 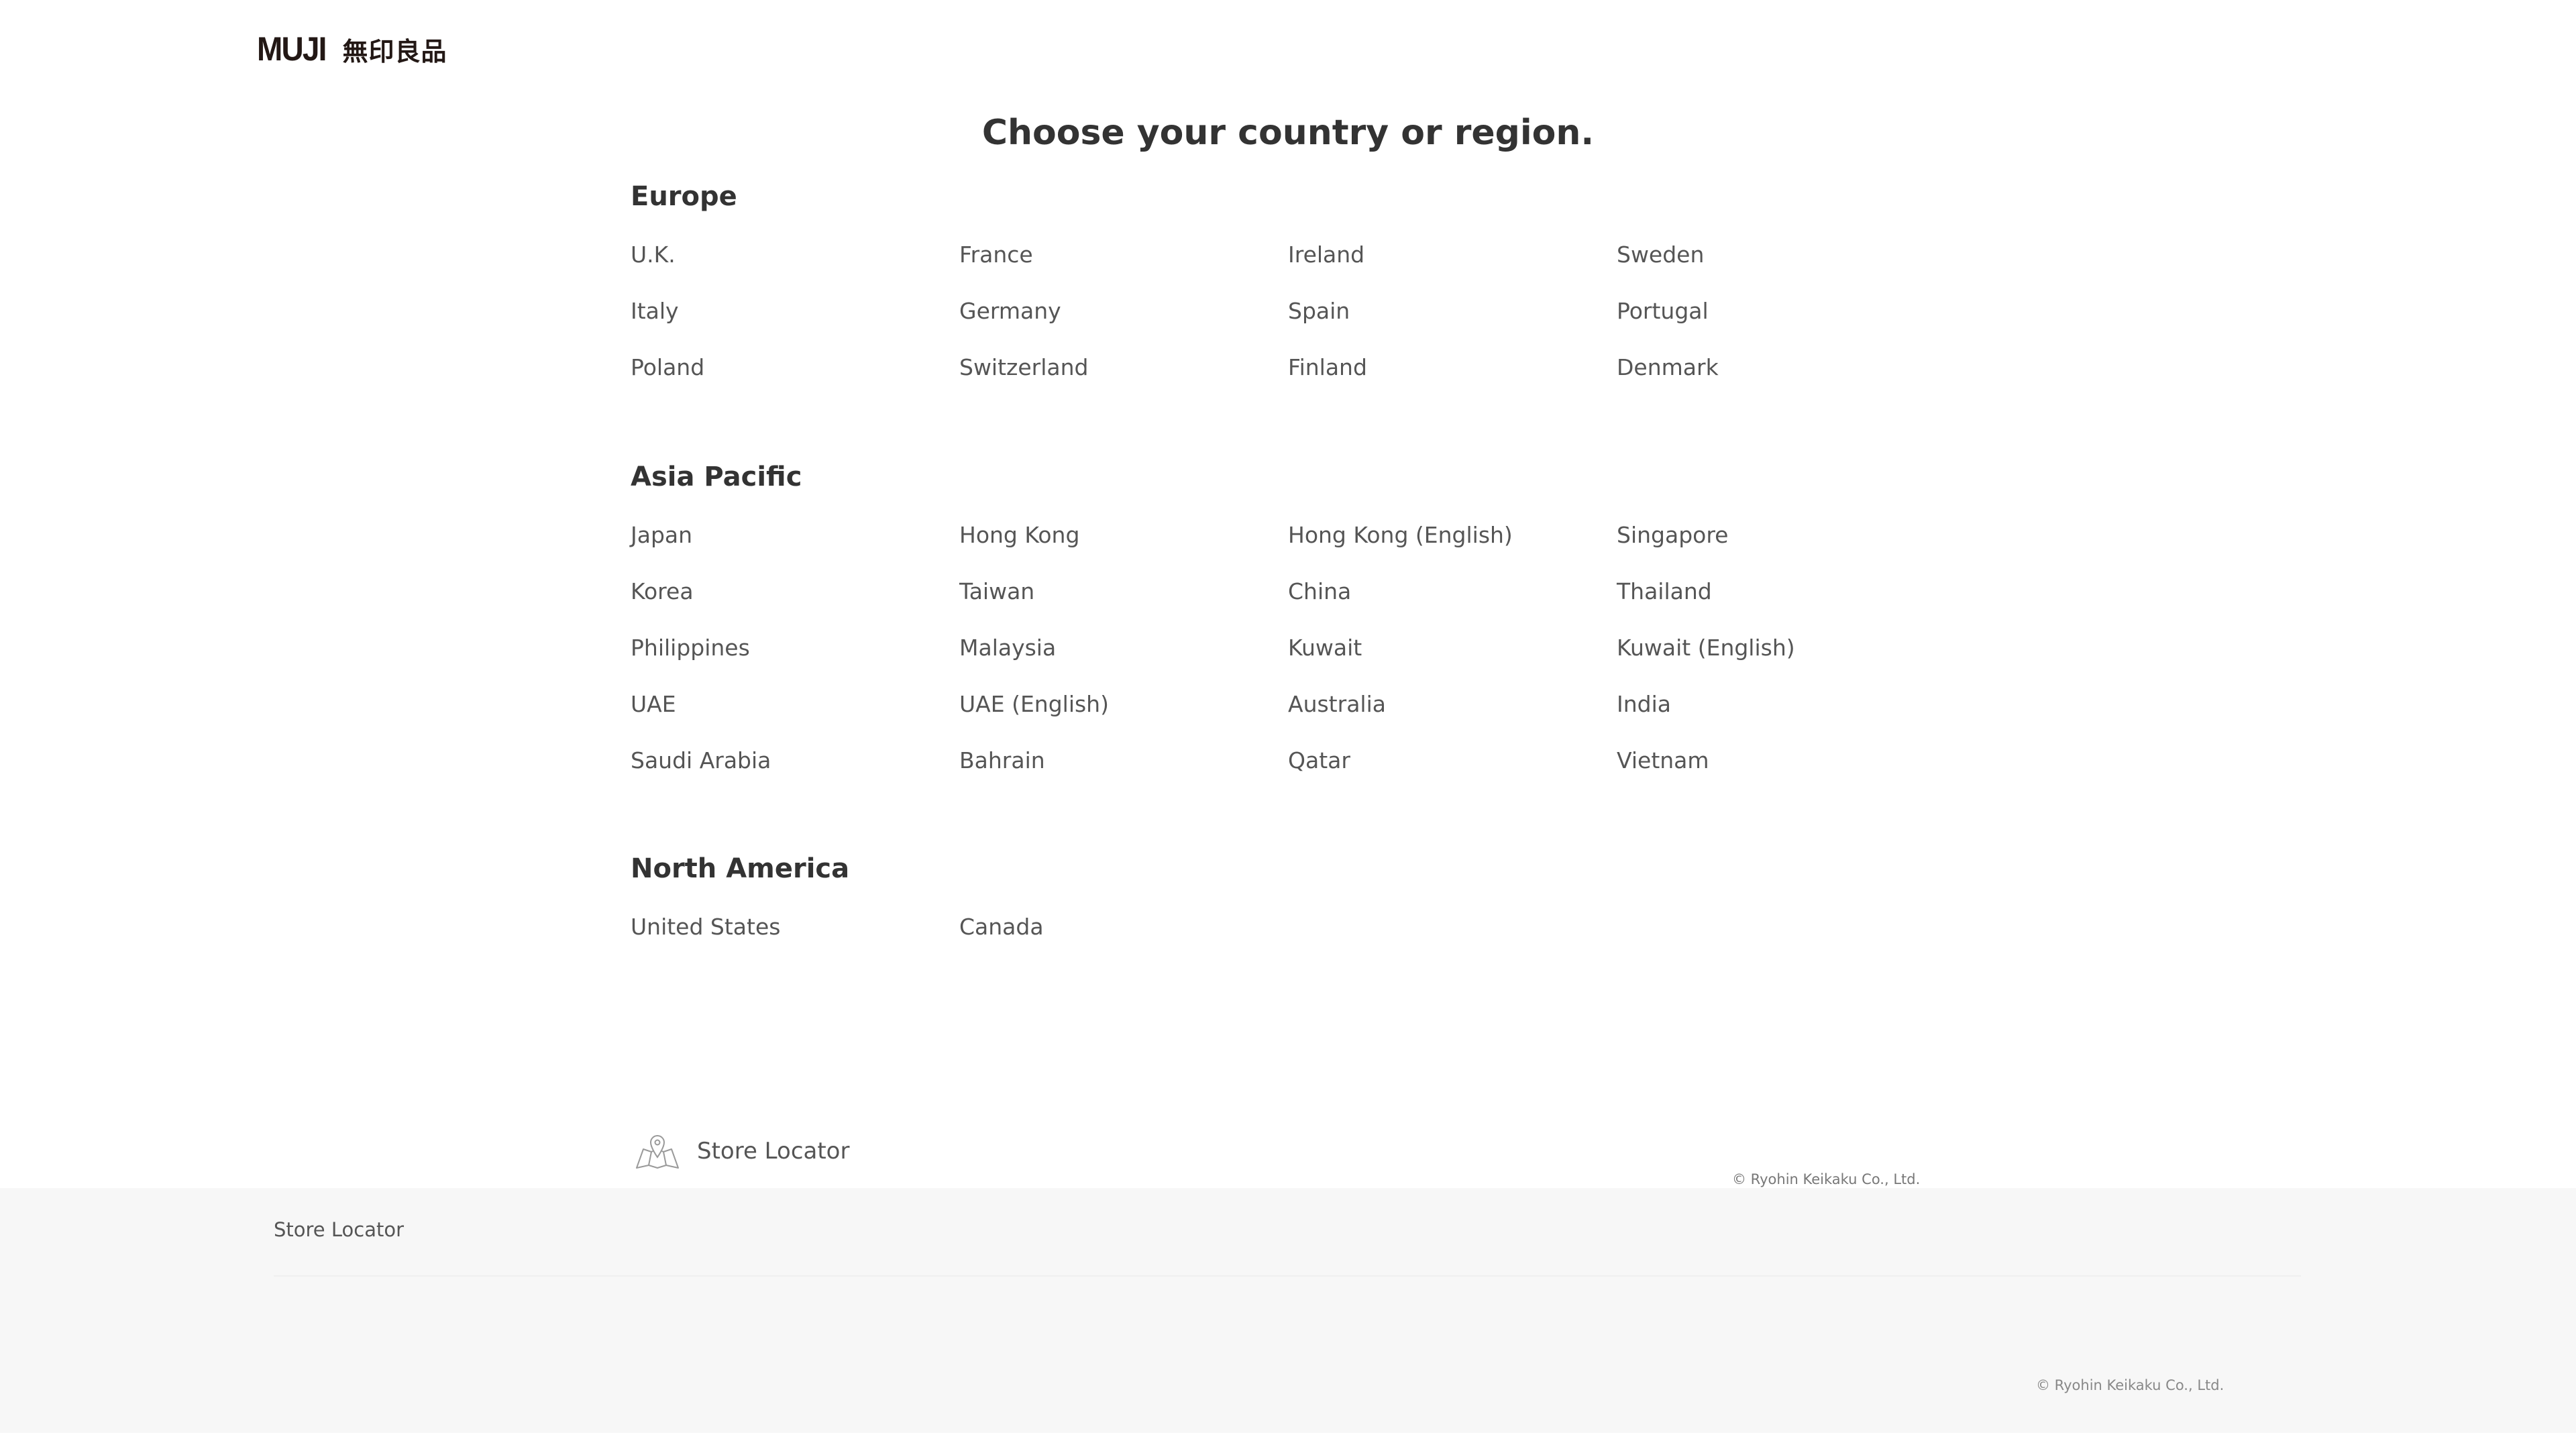 What do you see at coordinates (1781, 368) in the screenshot?
I see `country-link-denmark: Denmark` at bounding box center [1781, 368].